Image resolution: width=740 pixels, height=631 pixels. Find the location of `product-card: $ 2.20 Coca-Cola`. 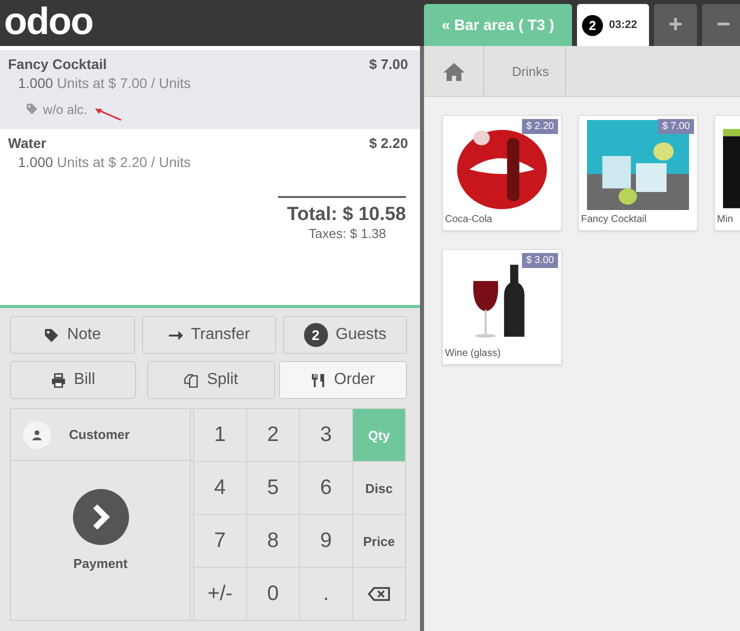

product-card: $ 2.20 Coca-Cola is located at coordinates (502, 173).